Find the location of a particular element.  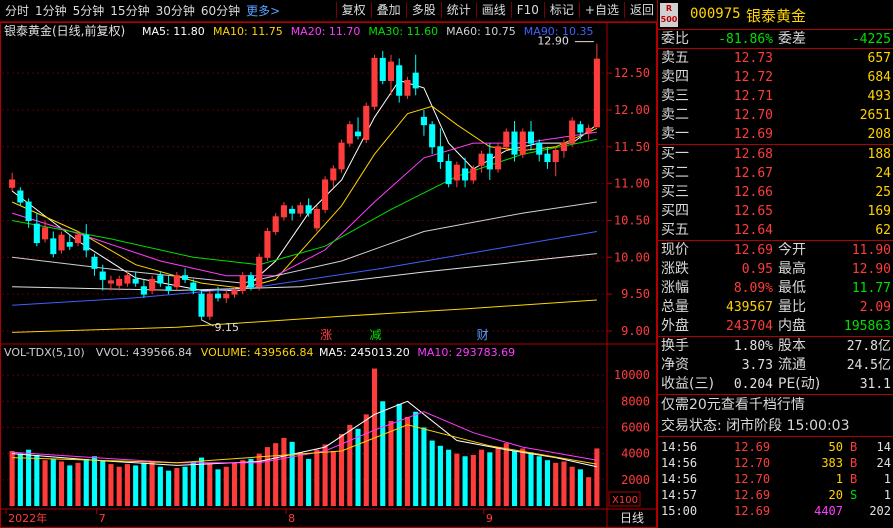

period-0: 分时 is located at coordinates (17, 11).